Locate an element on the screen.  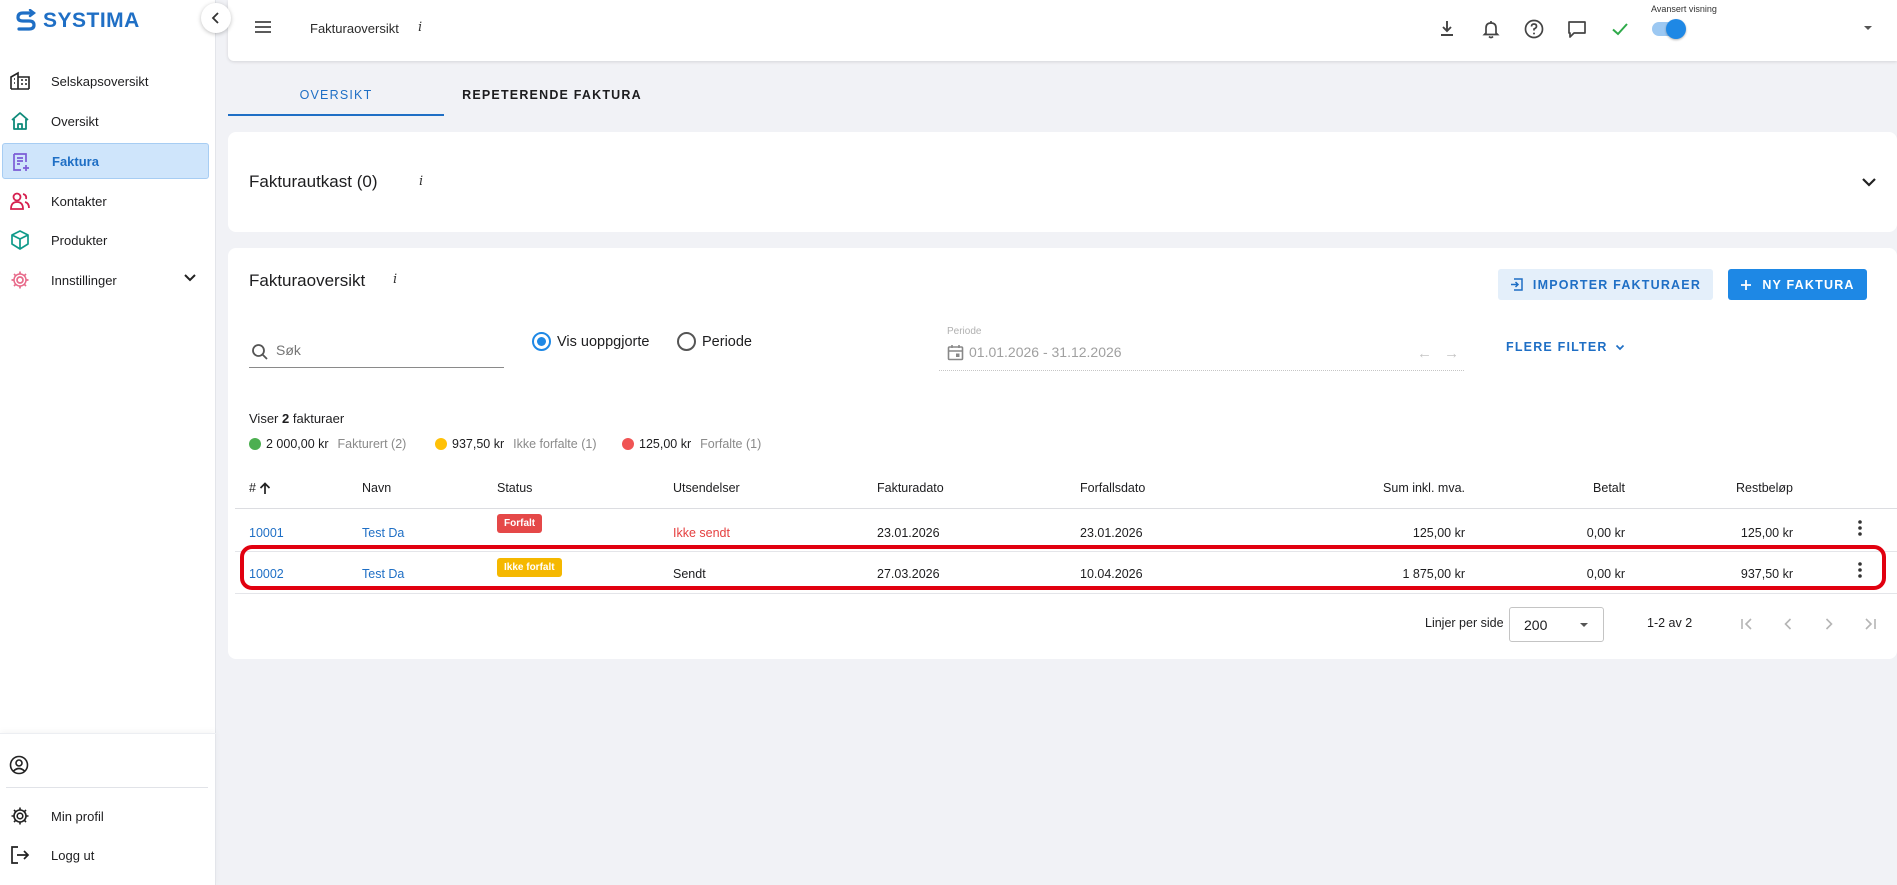
logout-icon is located at coordinates (20, 855).